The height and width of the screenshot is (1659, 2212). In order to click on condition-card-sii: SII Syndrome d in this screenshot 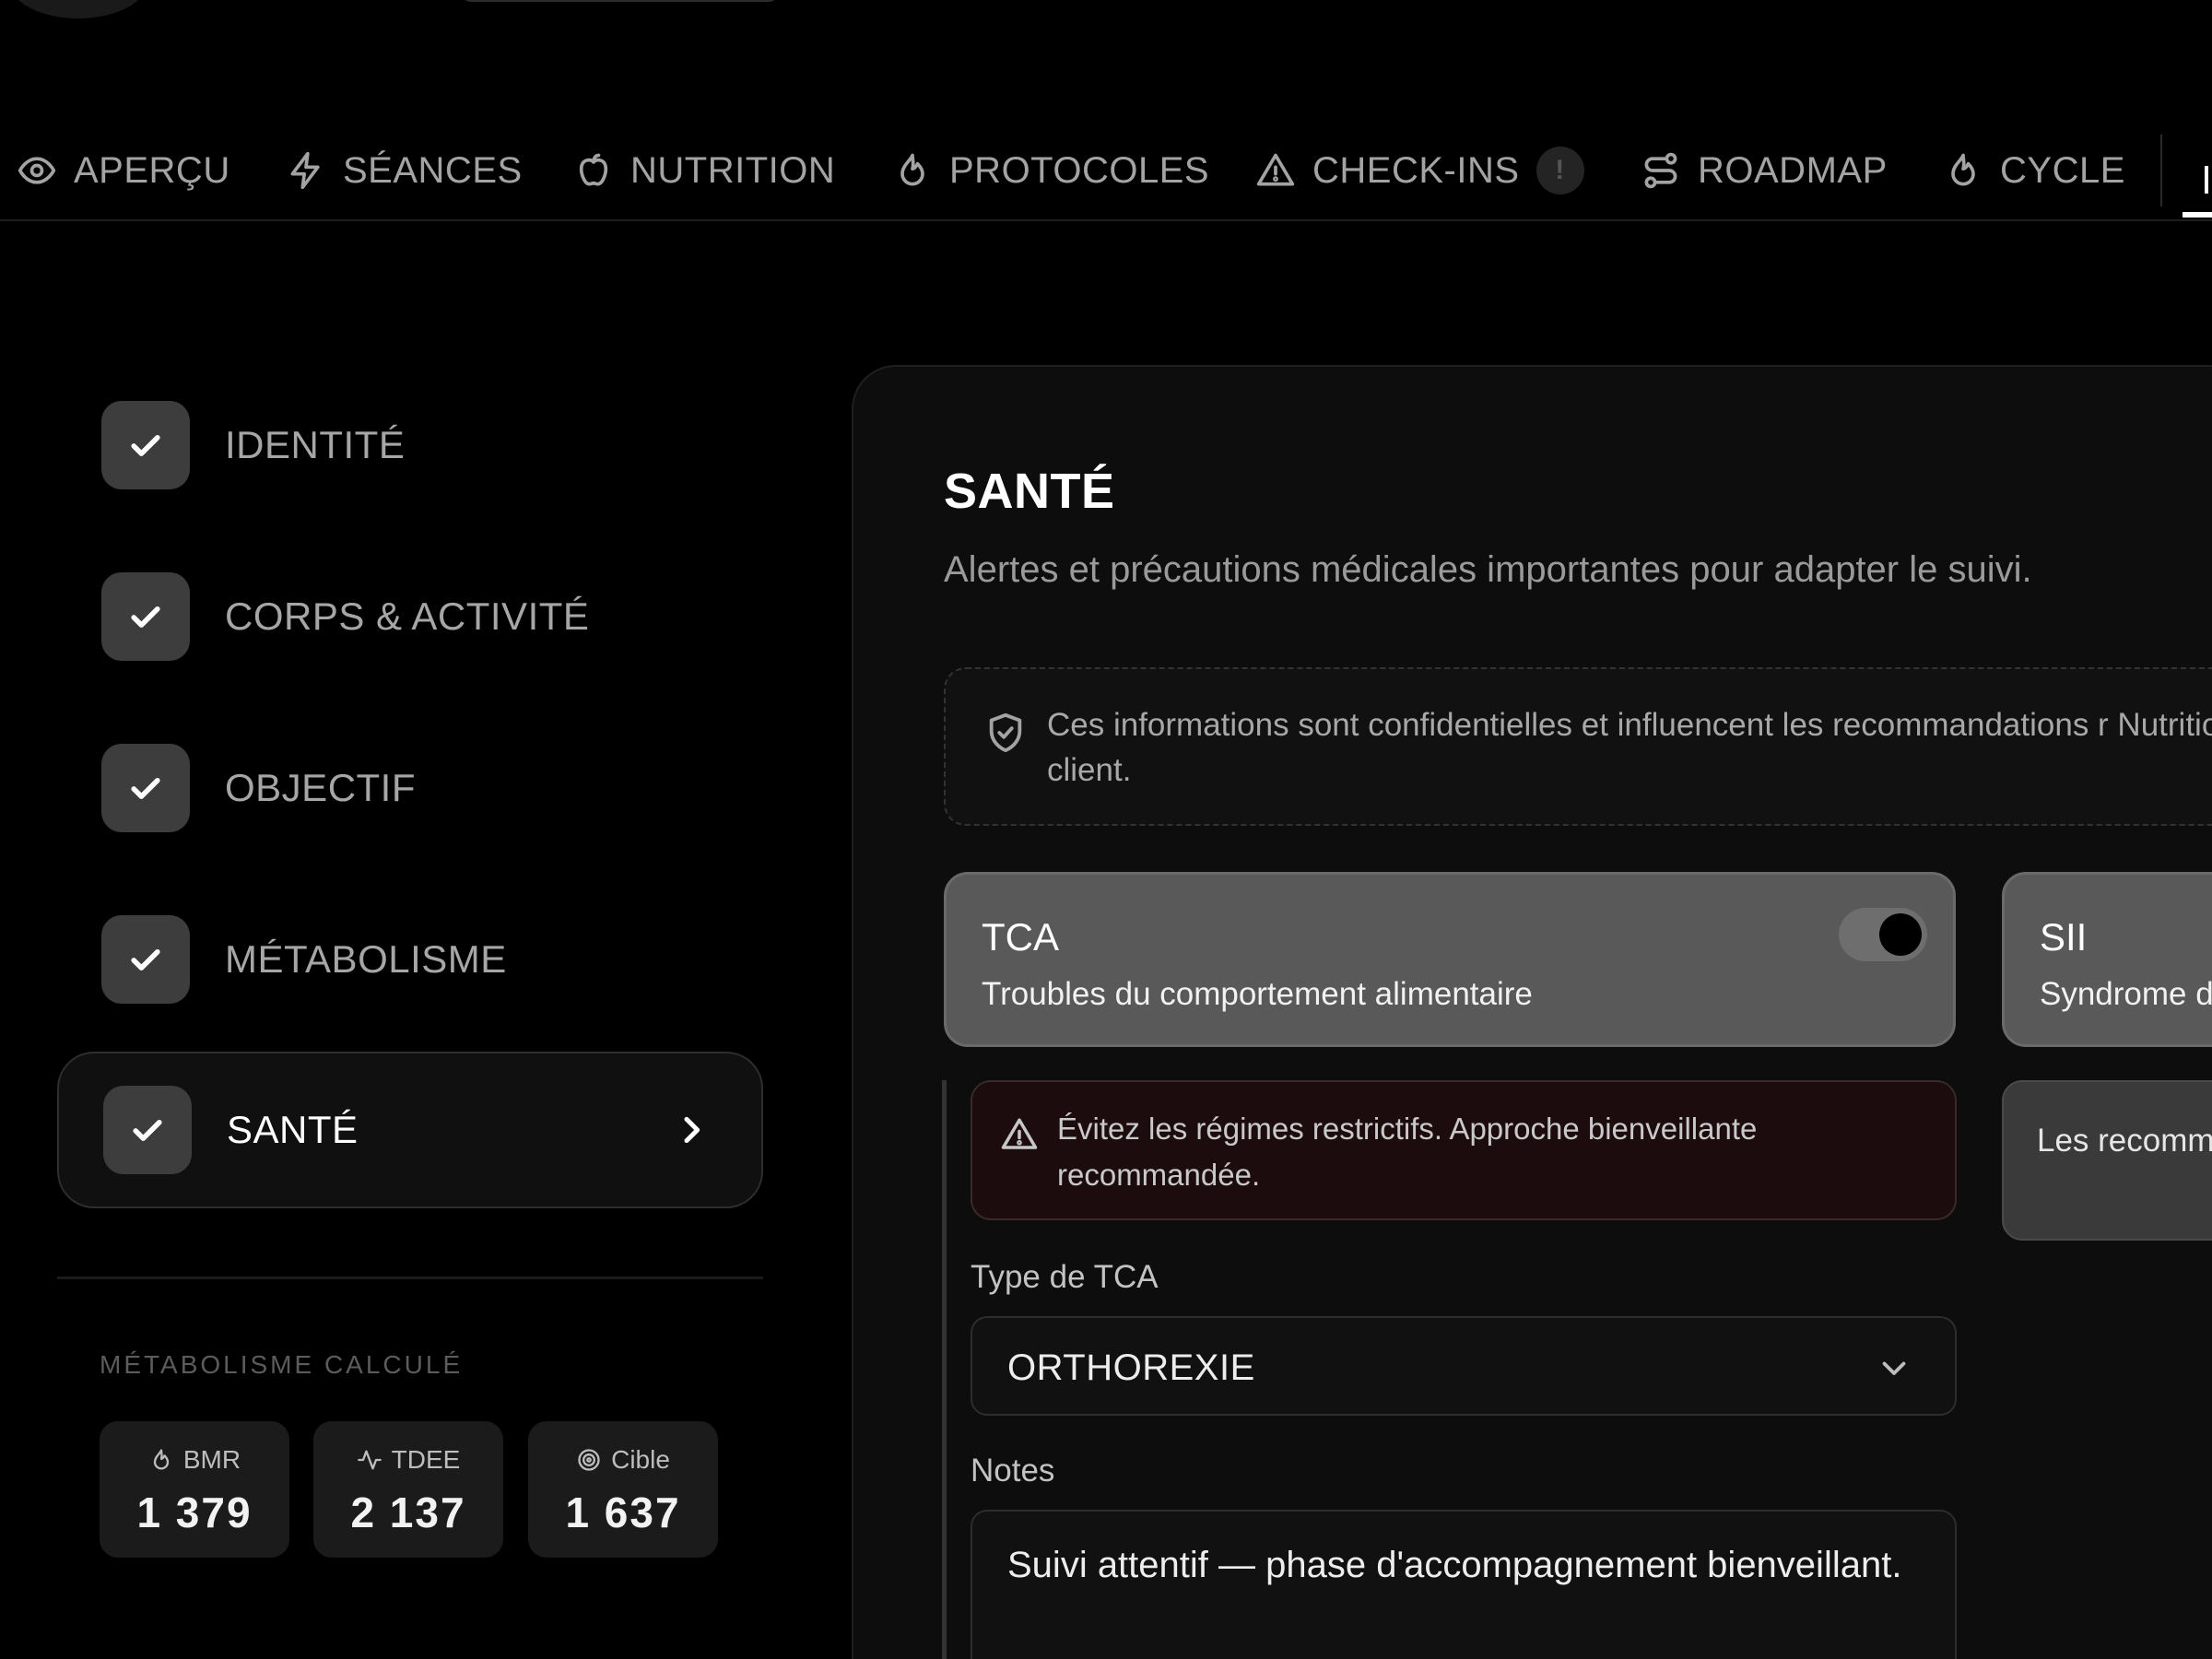, I will do `click(2107, 959)`.